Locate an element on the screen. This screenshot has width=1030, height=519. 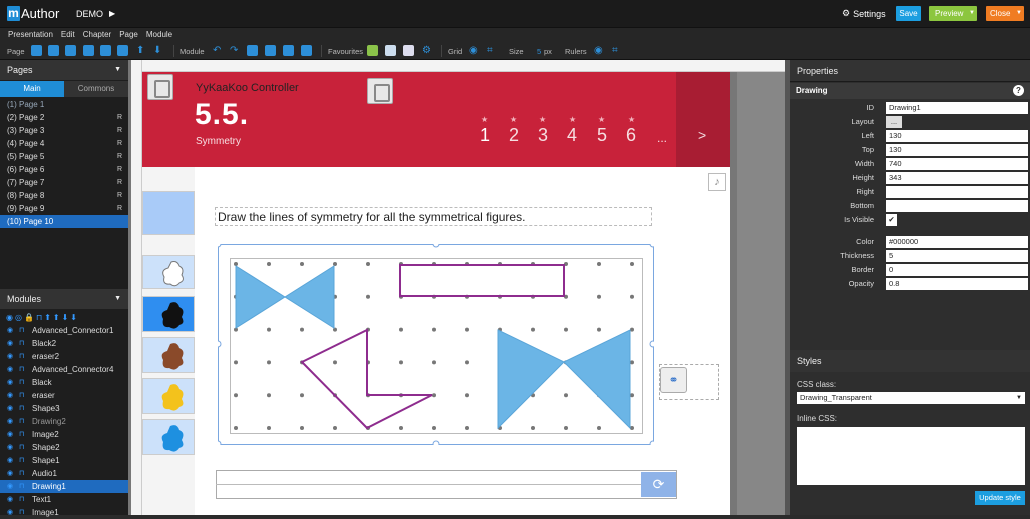
prop-value: #000000 is located at coordinates (957, 242).